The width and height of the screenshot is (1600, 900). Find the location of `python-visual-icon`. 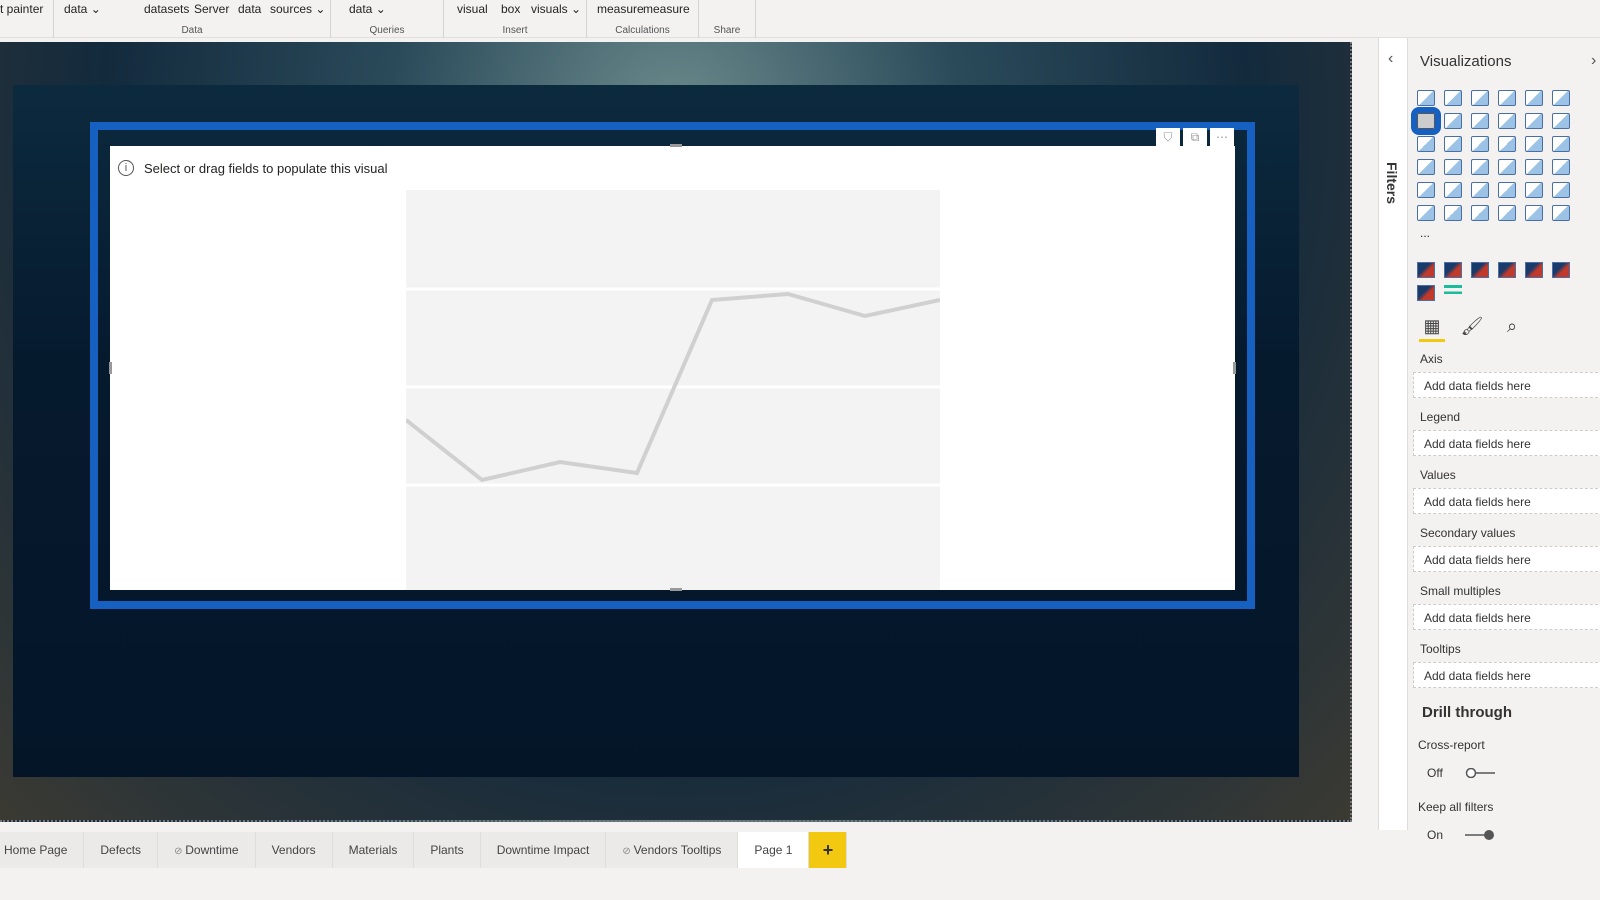

python-visual-icon is located at coordinates (1426, 213).